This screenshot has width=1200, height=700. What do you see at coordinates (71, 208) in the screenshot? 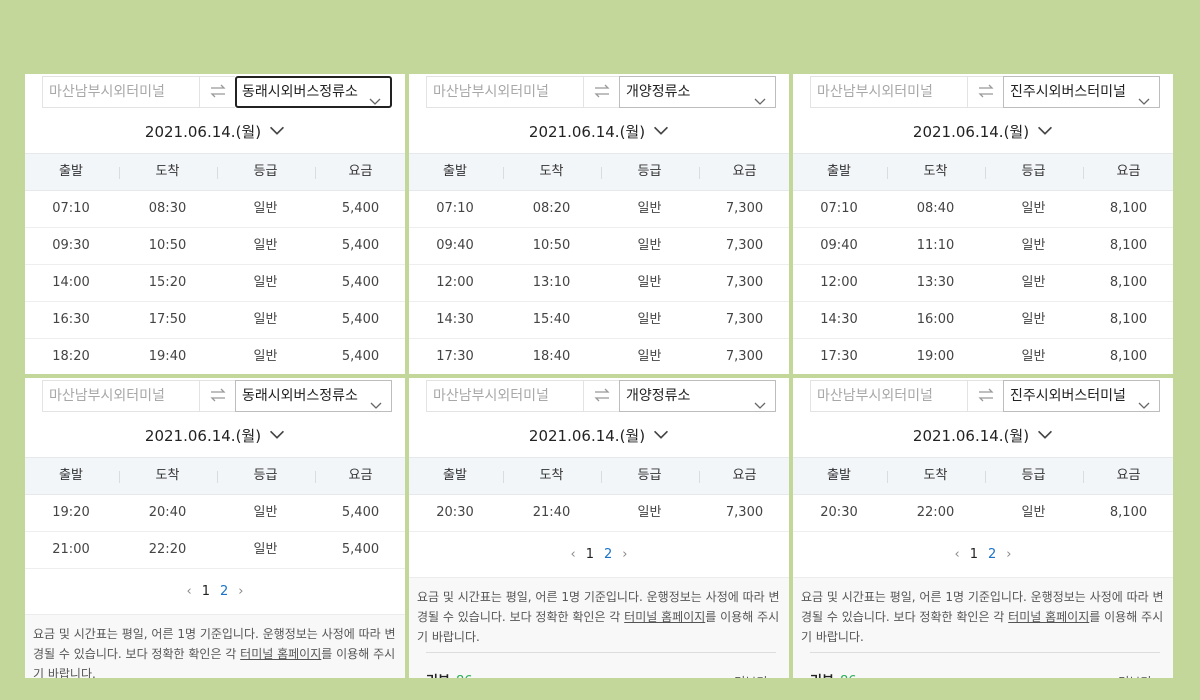
I see `departure-time: 07:10` at bounding box center [71, 208].